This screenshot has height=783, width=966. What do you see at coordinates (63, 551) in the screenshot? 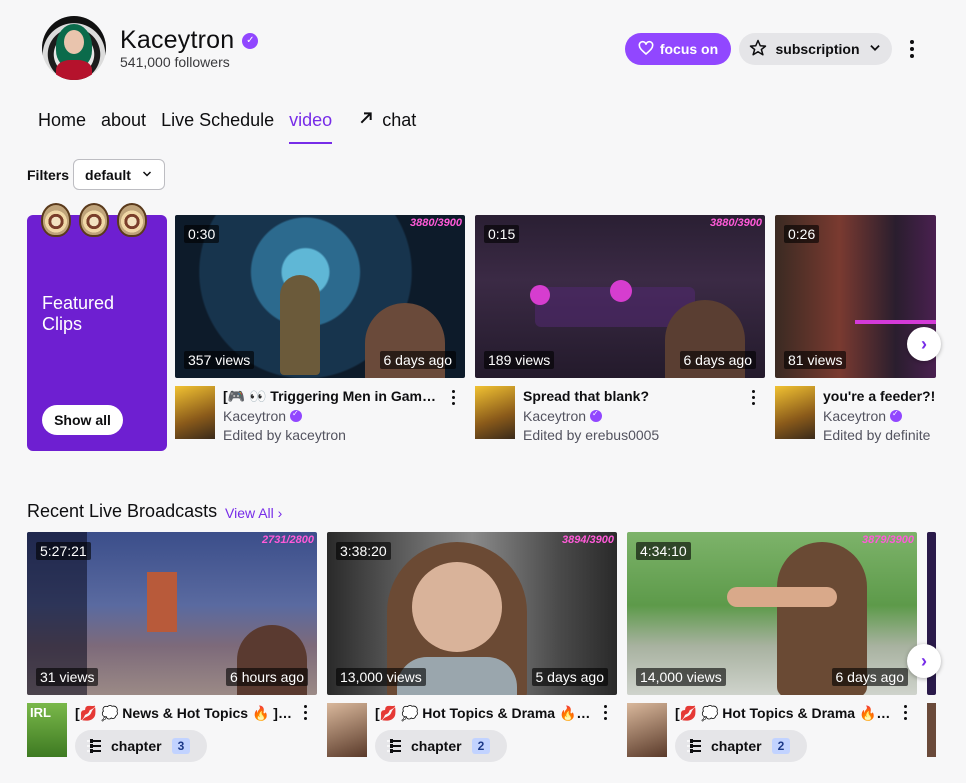
I see `broadcast-duration: 5:27:21` at bounding box center [63, 551].